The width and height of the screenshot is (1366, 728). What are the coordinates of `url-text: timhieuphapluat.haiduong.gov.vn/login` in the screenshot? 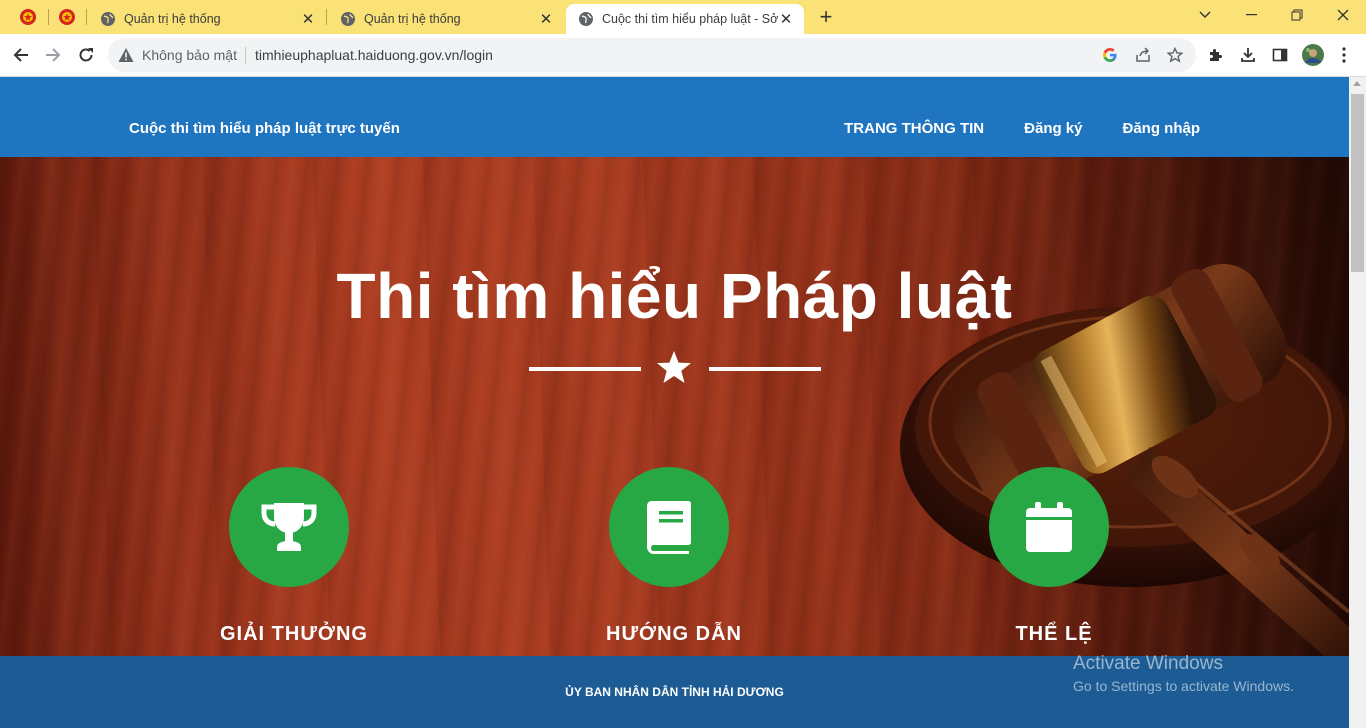 It's located at (374, 55).